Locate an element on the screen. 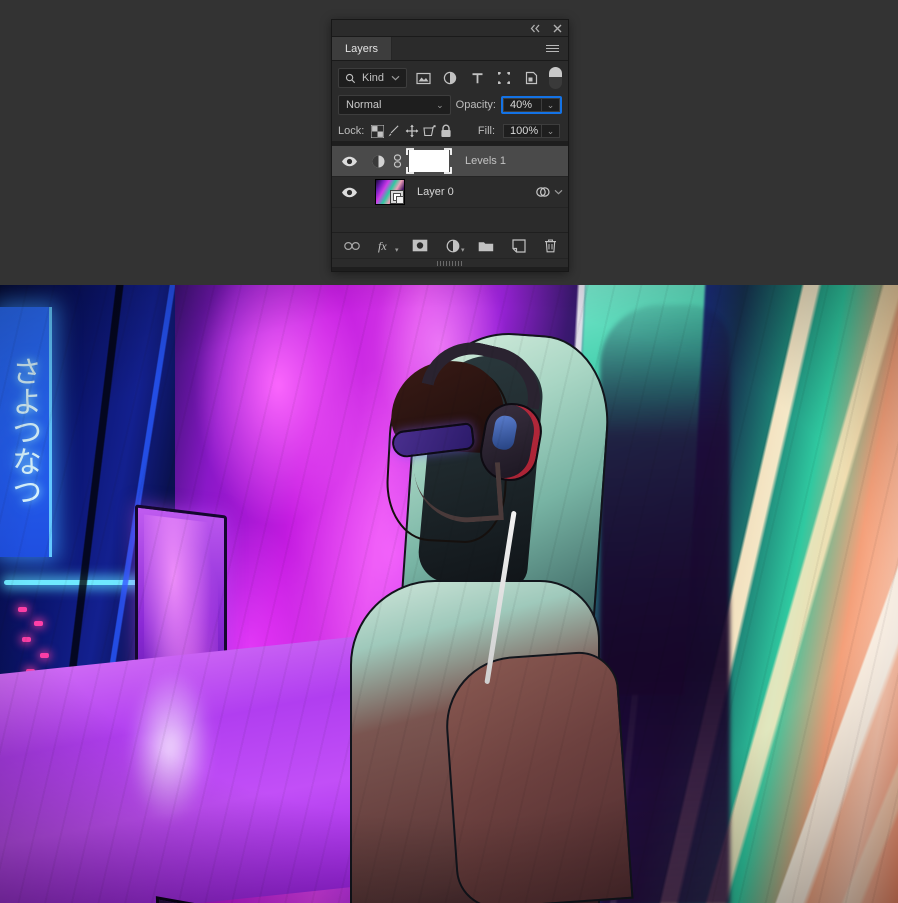 This screenshot has width=898, height=903. artwork-thumbnail is located at coordinates (390, 192).